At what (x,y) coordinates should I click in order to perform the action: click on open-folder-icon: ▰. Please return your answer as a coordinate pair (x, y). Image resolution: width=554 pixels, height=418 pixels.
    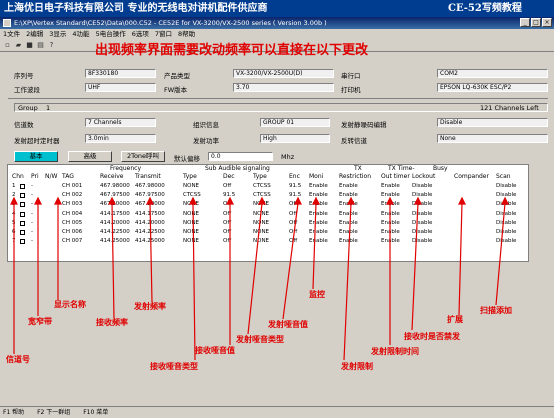
    Looking at the image, I should click on (18, 45).